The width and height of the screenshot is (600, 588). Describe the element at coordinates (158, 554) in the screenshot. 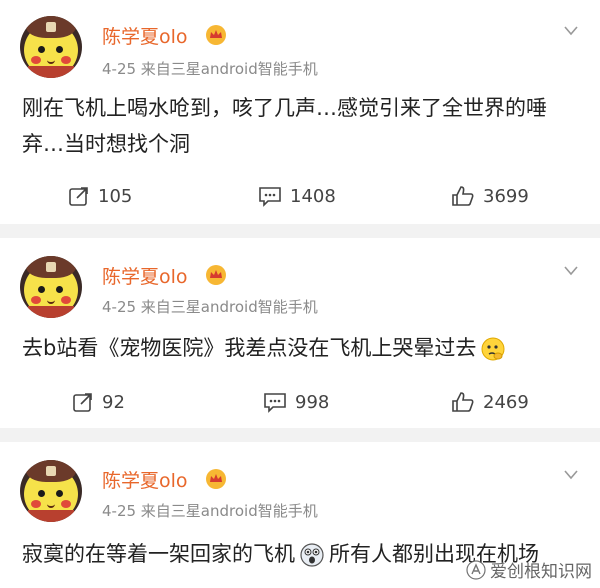

I see `post-text-before: 寂寞的在等着一架回家的飞机` at that location.